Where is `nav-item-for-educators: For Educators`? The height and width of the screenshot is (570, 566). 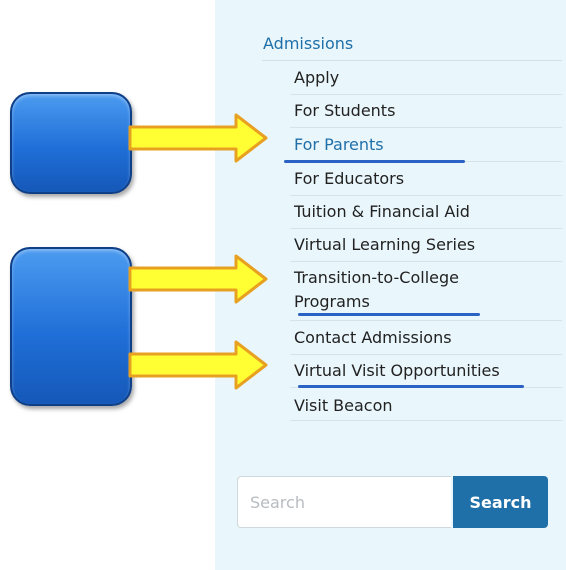
nav-item-for-educators: For Educators is located at coordinates (426, 179).